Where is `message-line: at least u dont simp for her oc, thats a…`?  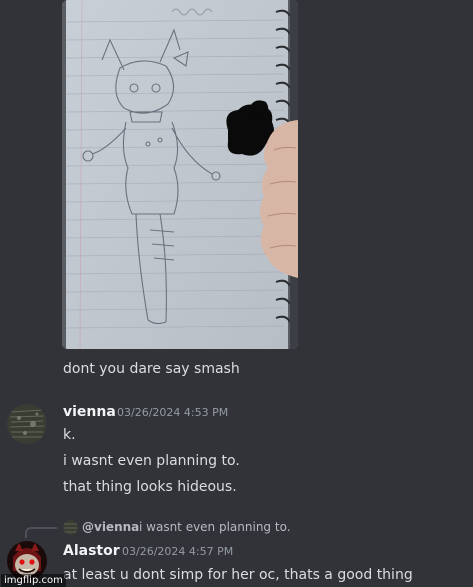
message-line: at least u dont simp for her oc, thats a… is located at coordinates (238, 575).